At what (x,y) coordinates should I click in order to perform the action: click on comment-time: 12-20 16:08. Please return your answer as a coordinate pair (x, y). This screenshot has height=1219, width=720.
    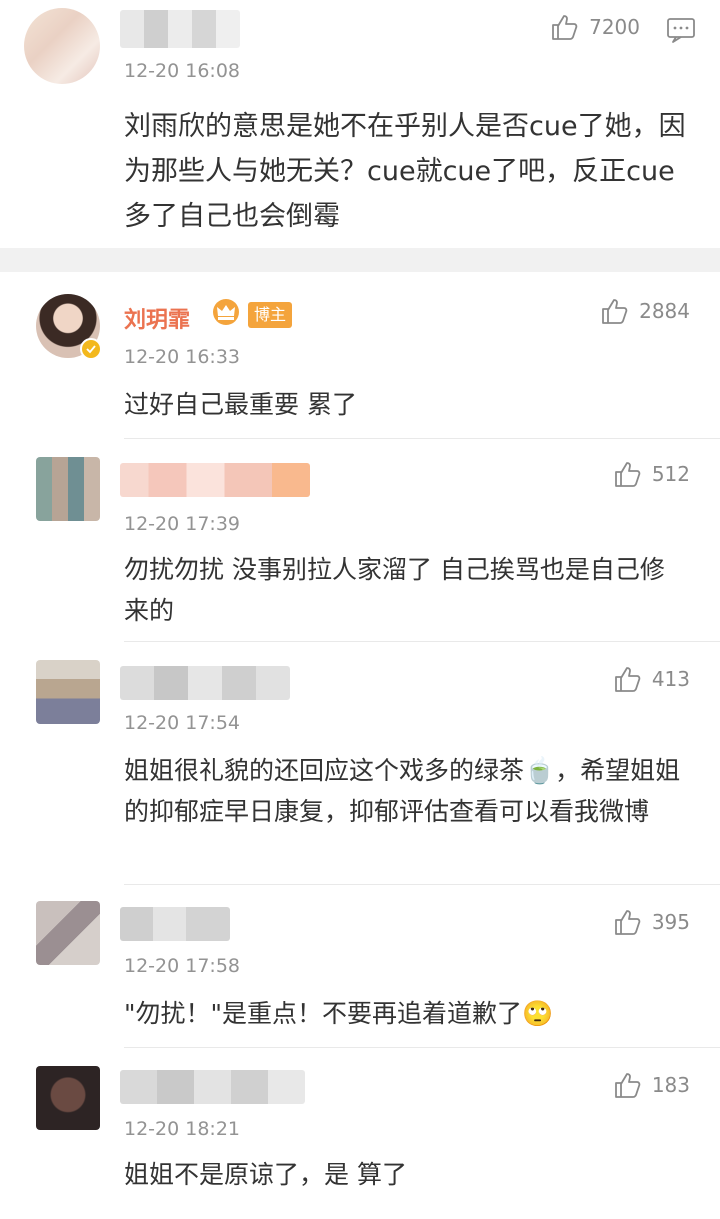
    Looking at the image, I should click on (182, 71).